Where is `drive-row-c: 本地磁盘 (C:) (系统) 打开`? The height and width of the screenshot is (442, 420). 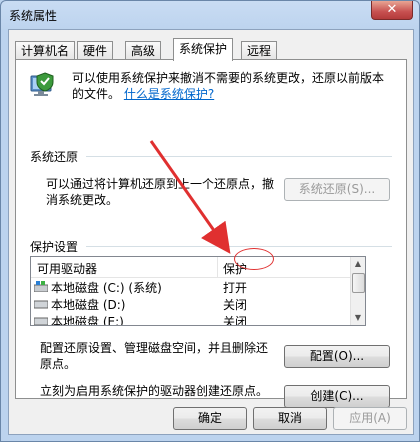
drive-row-c: 本地磁盘 (C:) (系统) 打开 is located at coordinates (191, 287).